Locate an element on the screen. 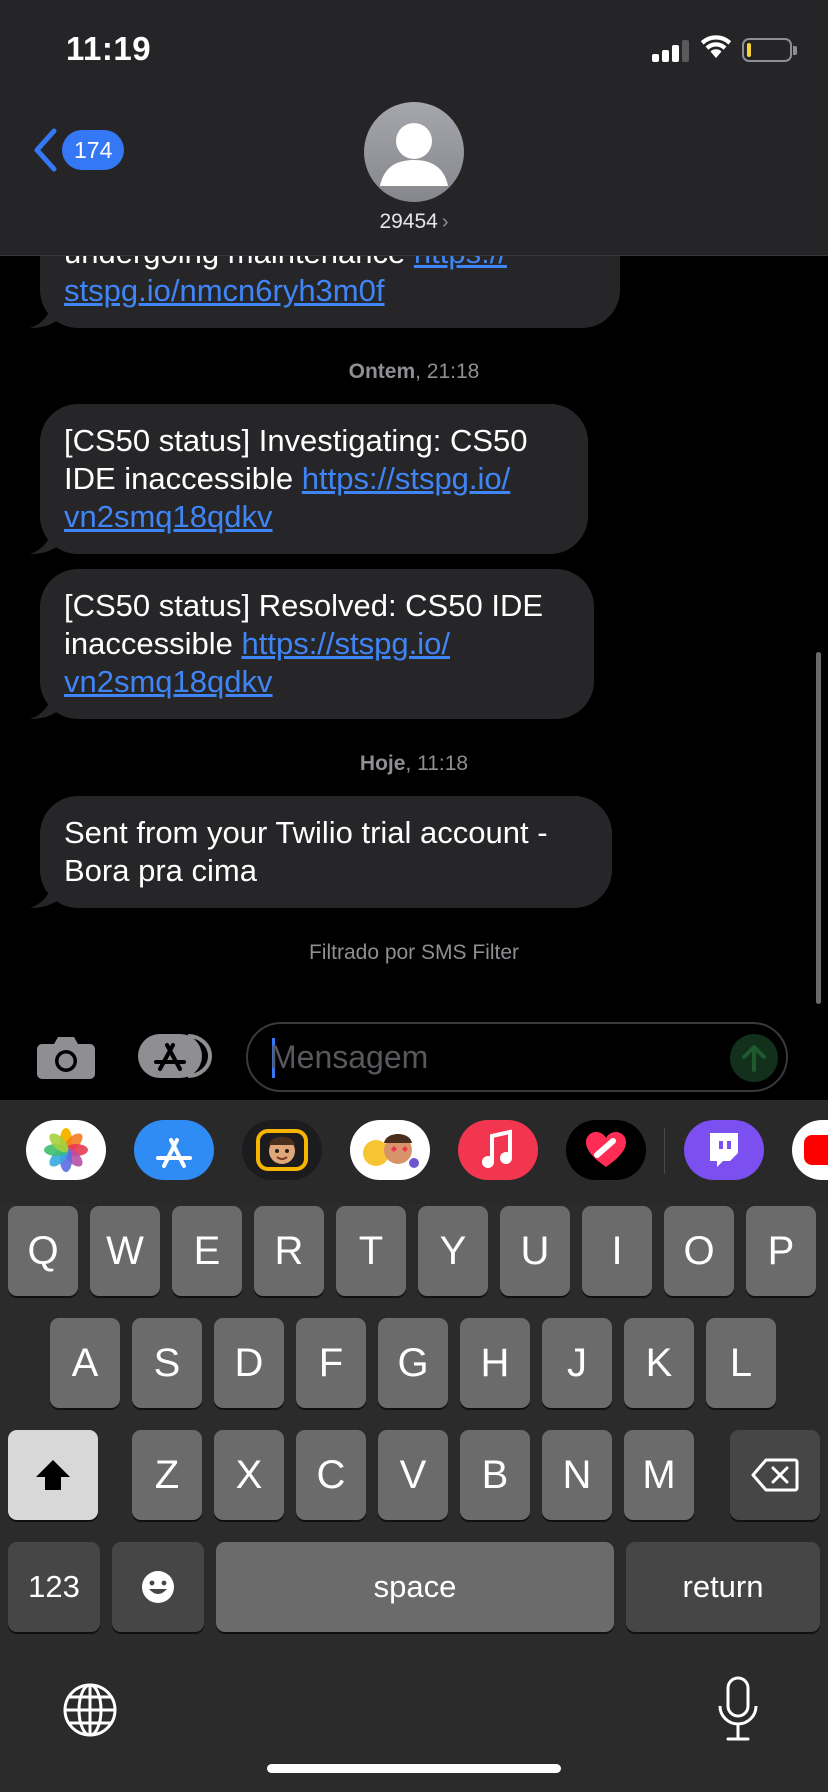  key-z: Z is located at coordinates (167, 1475).